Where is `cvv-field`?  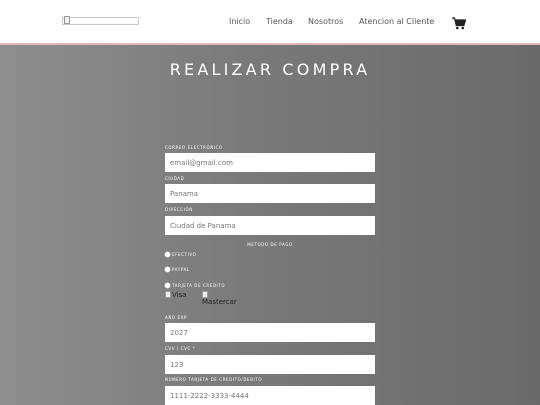
cvv-field is located at coordinates (270, 364).